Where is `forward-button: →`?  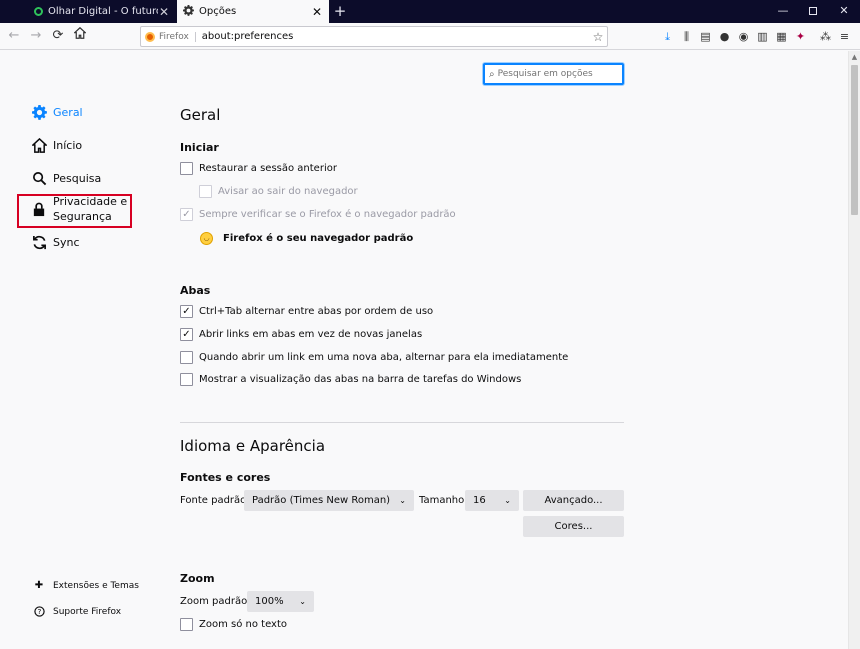 forward-button: → is located at coordinates (36, 36).